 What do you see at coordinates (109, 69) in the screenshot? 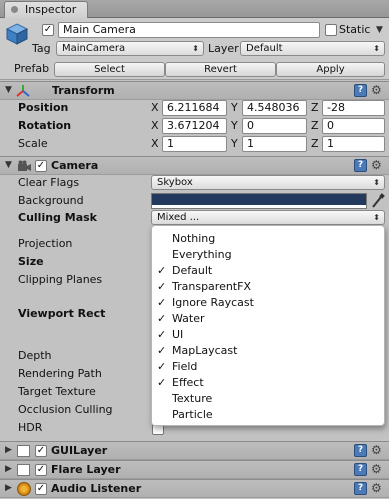
I see `prefab-select-button: Select` at bounding box center [109, 69].